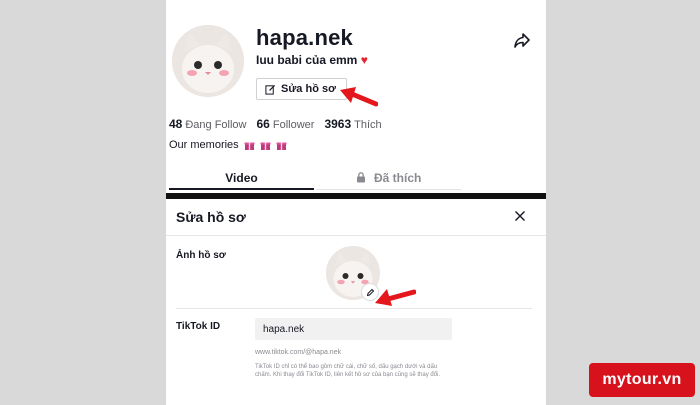  Describe the element at coordinates (354, 308) in the screenshot. I see `row-divider` at that location.